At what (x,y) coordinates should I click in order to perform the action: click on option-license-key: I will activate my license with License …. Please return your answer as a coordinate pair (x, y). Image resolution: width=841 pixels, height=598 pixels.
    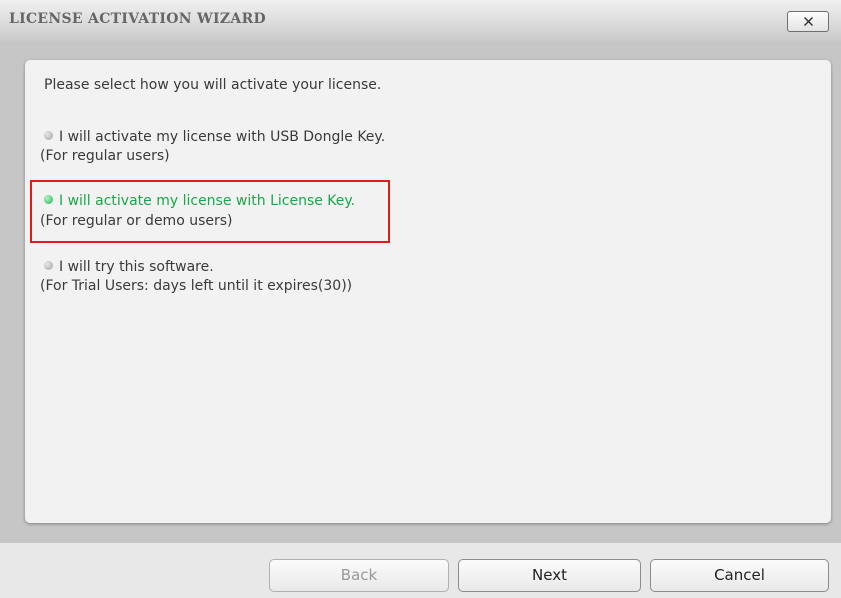
    Looking at the image, I should click on (199, 201).